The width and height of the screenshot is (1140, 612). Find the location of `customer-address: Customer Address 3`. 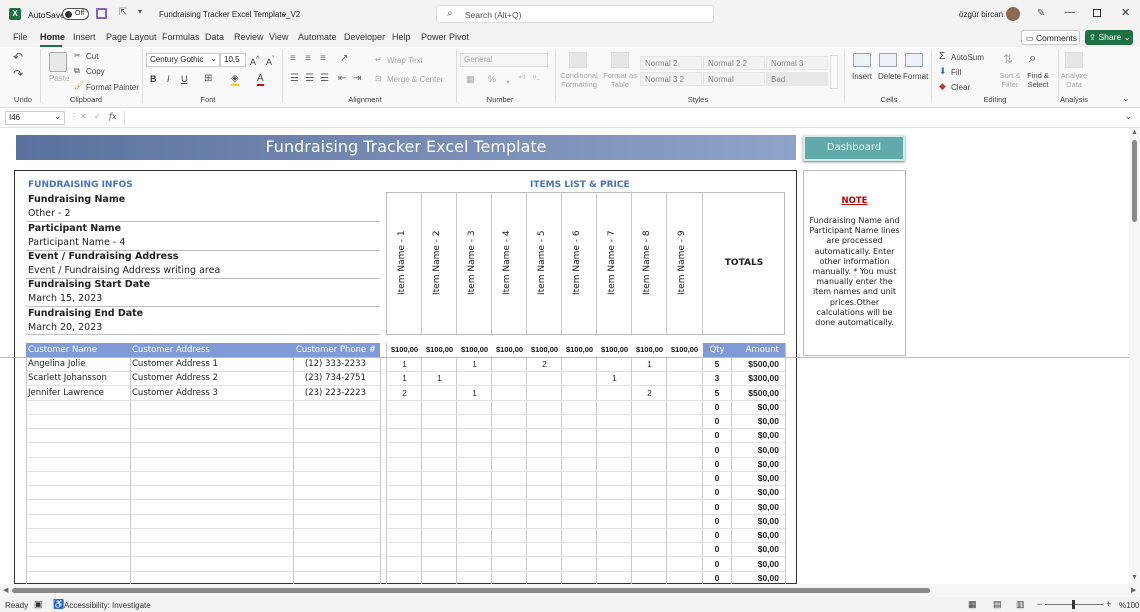

customer-address: Customer Address 3 is located at coordinates (175, 393).